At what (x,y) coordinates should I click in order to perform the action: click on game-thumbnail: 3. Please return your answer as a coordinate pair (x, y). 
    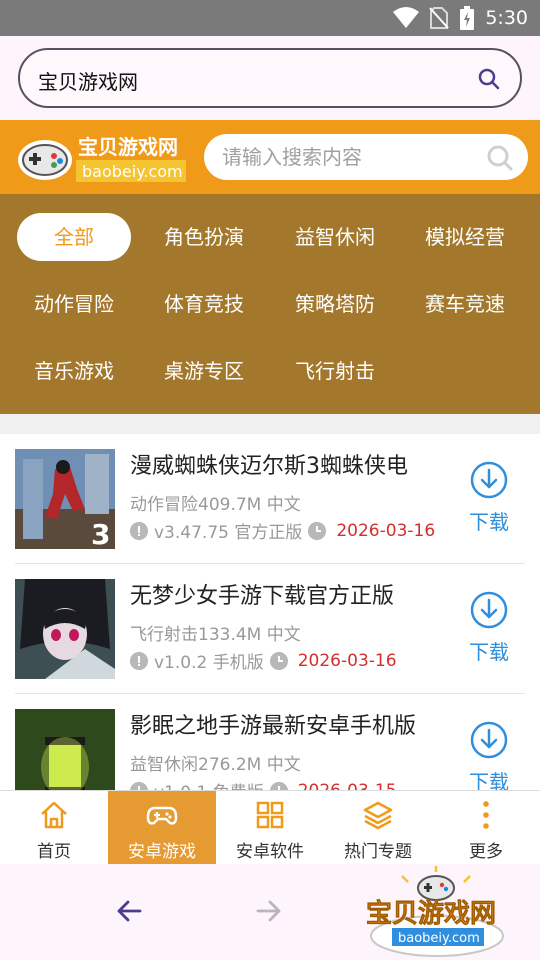
    Looking at the image, I should click on (65, 499).